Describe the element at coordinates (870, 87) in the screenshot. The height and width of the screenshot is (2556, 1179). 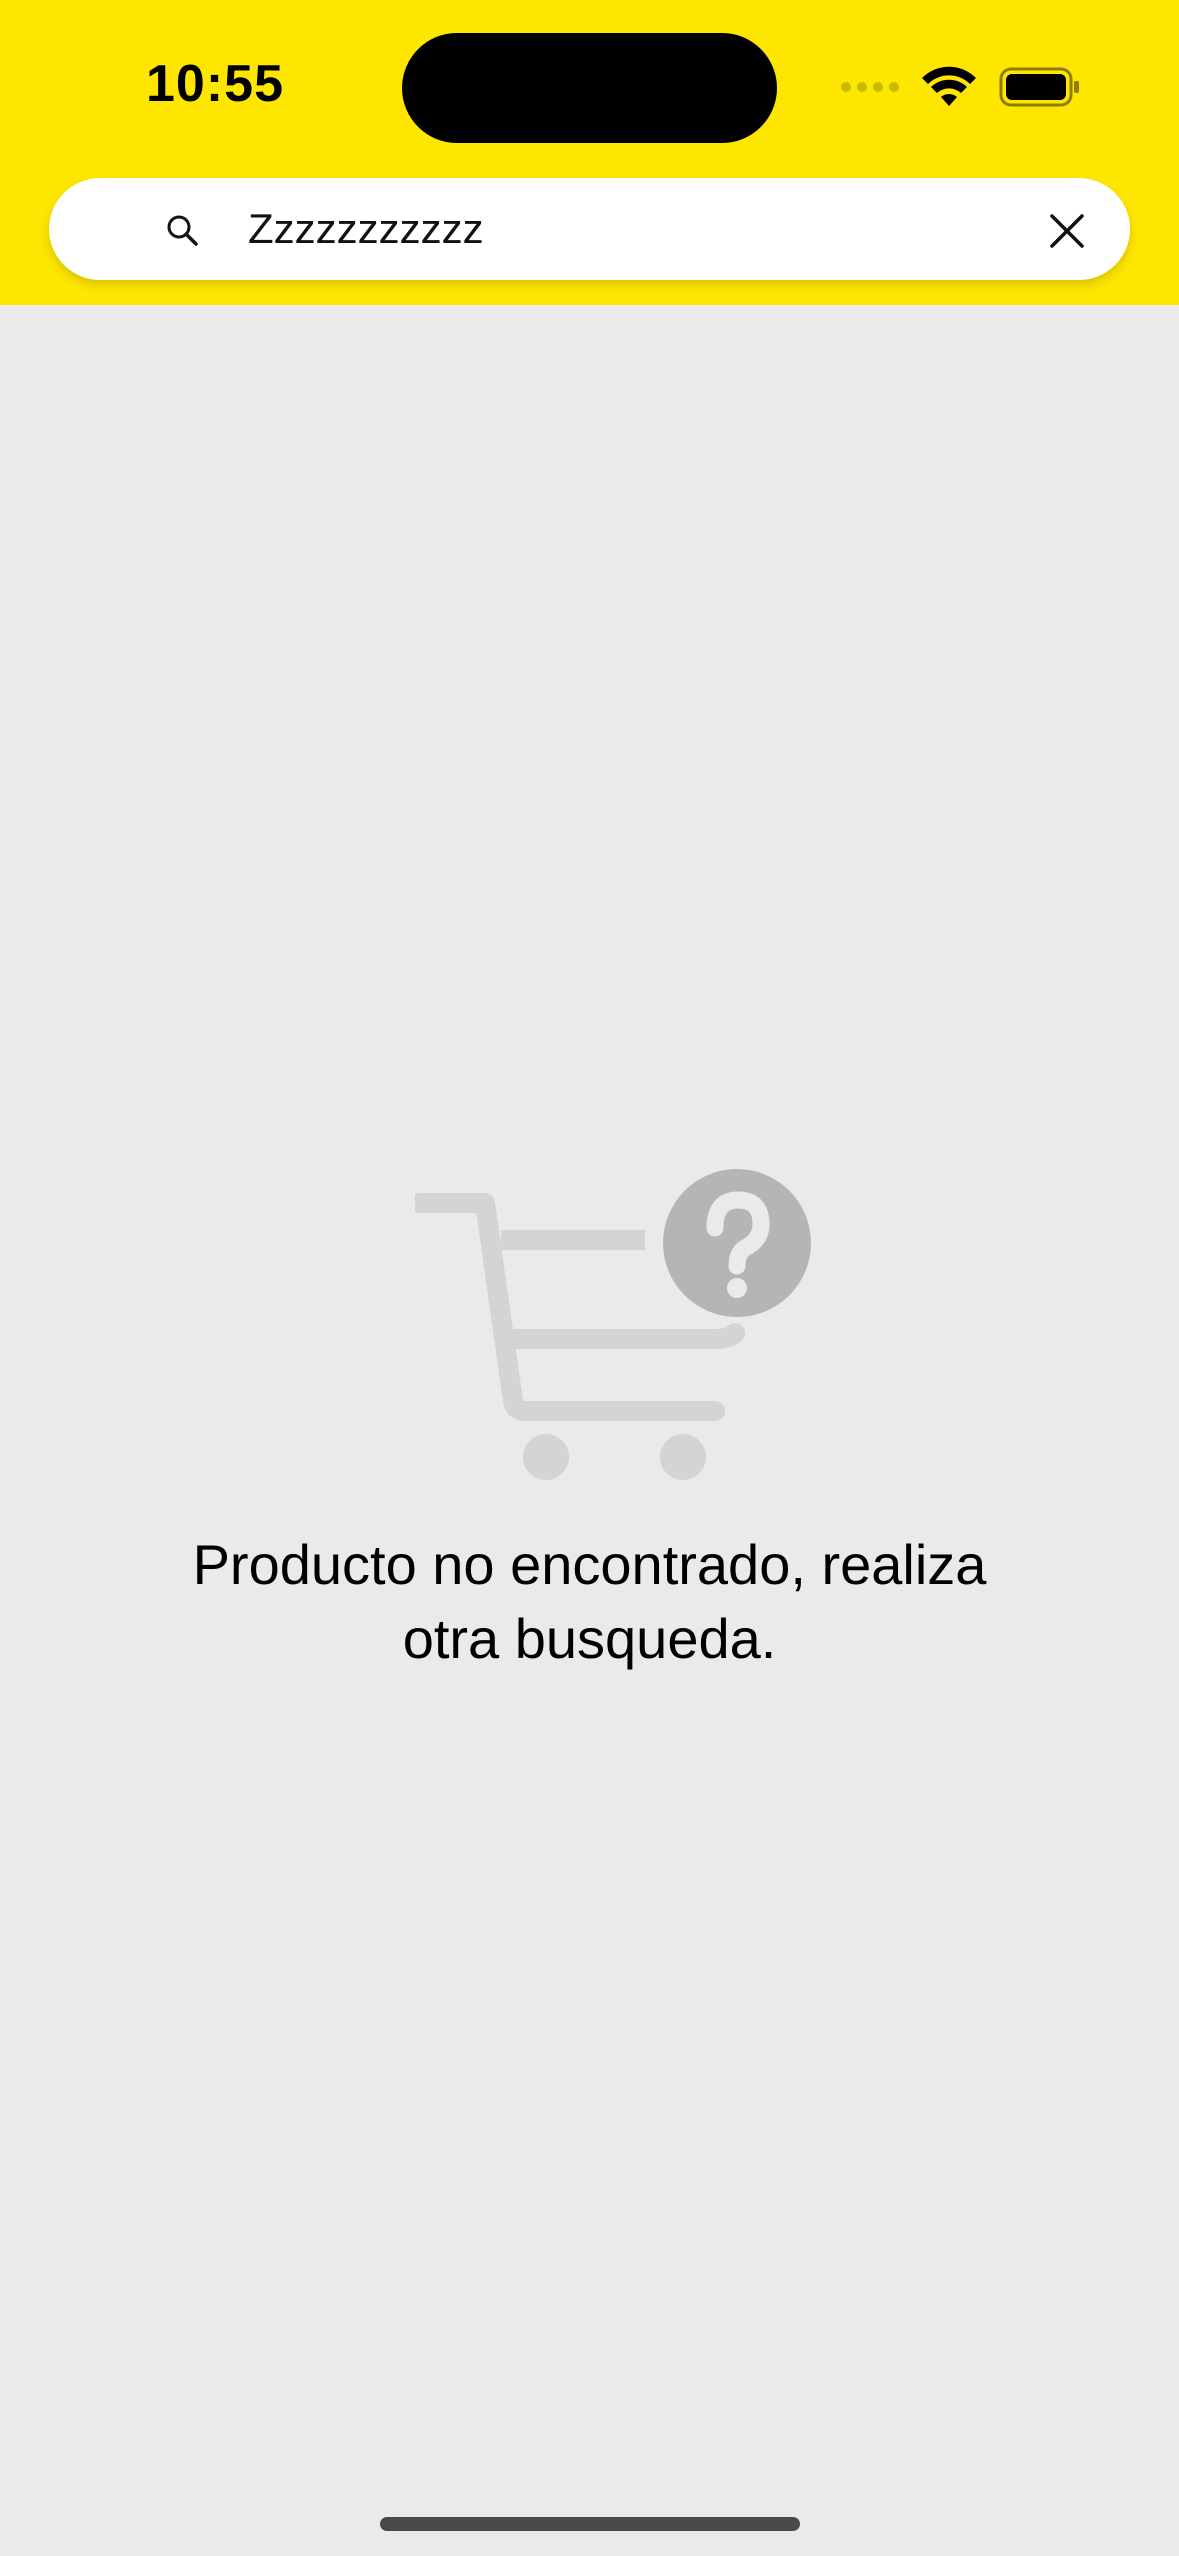
I see `cellular-signal-icon` at that location.